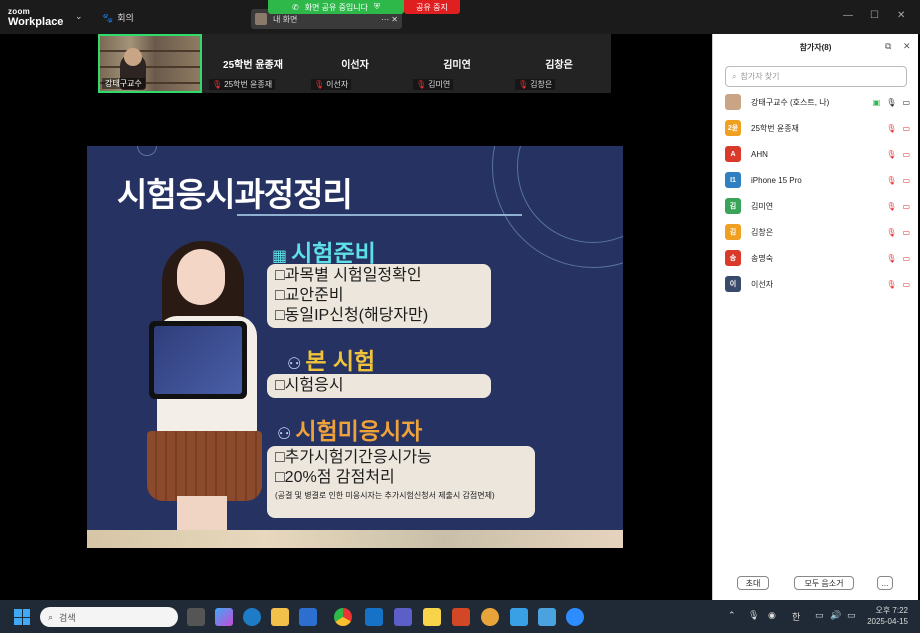 The height and width of the screenshot is (633, 920). What do you see at coordinates (762, 232) in the screenshot?
I see `participant-name: 김창은` at bounding box center [762, 232].